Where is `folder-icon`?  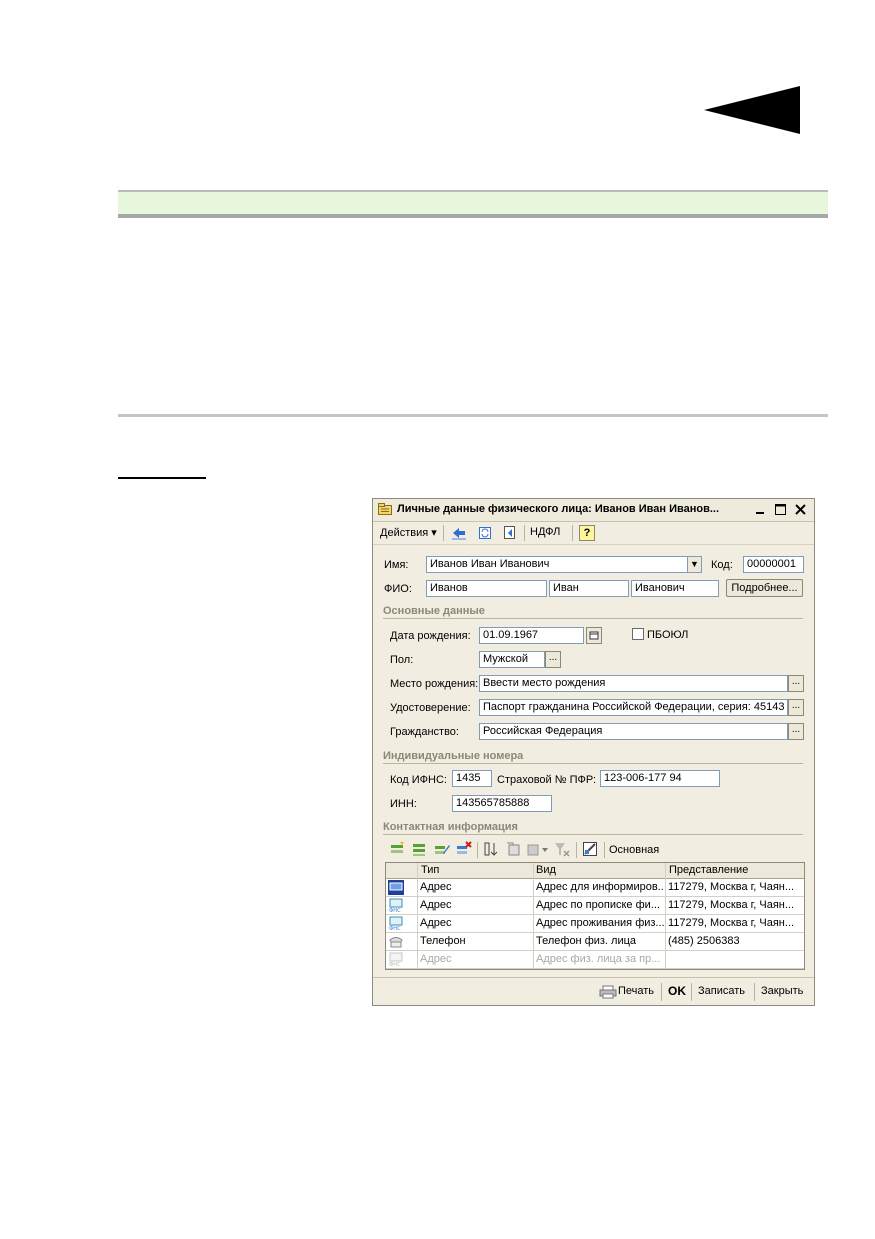
folder-icon is located at coordinates (385, 509).